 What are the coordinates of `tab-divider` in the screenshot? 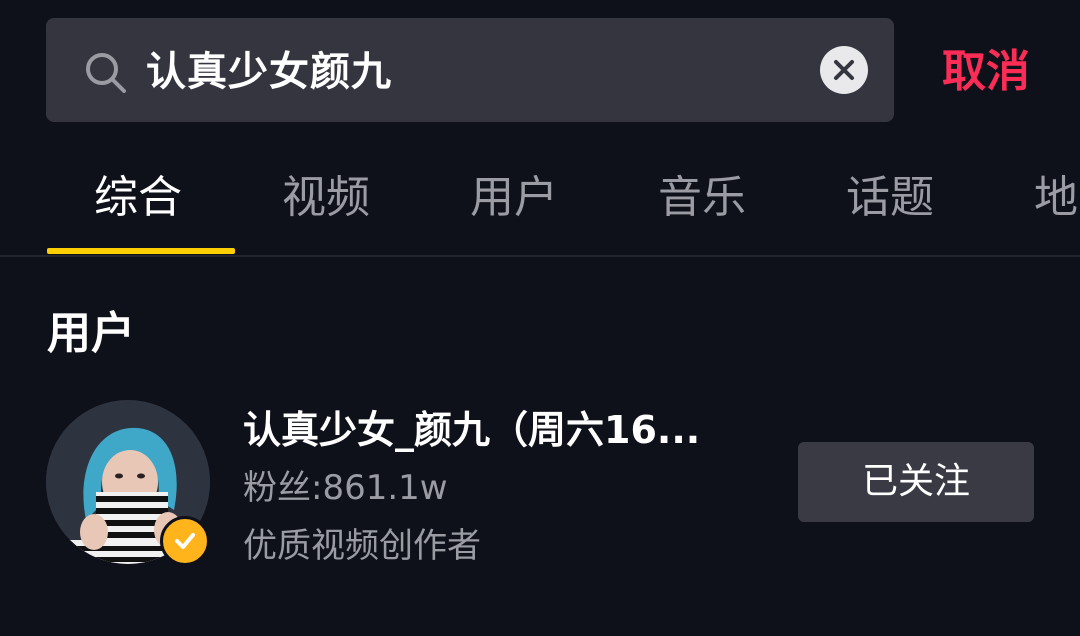 It's located at (540, 256).